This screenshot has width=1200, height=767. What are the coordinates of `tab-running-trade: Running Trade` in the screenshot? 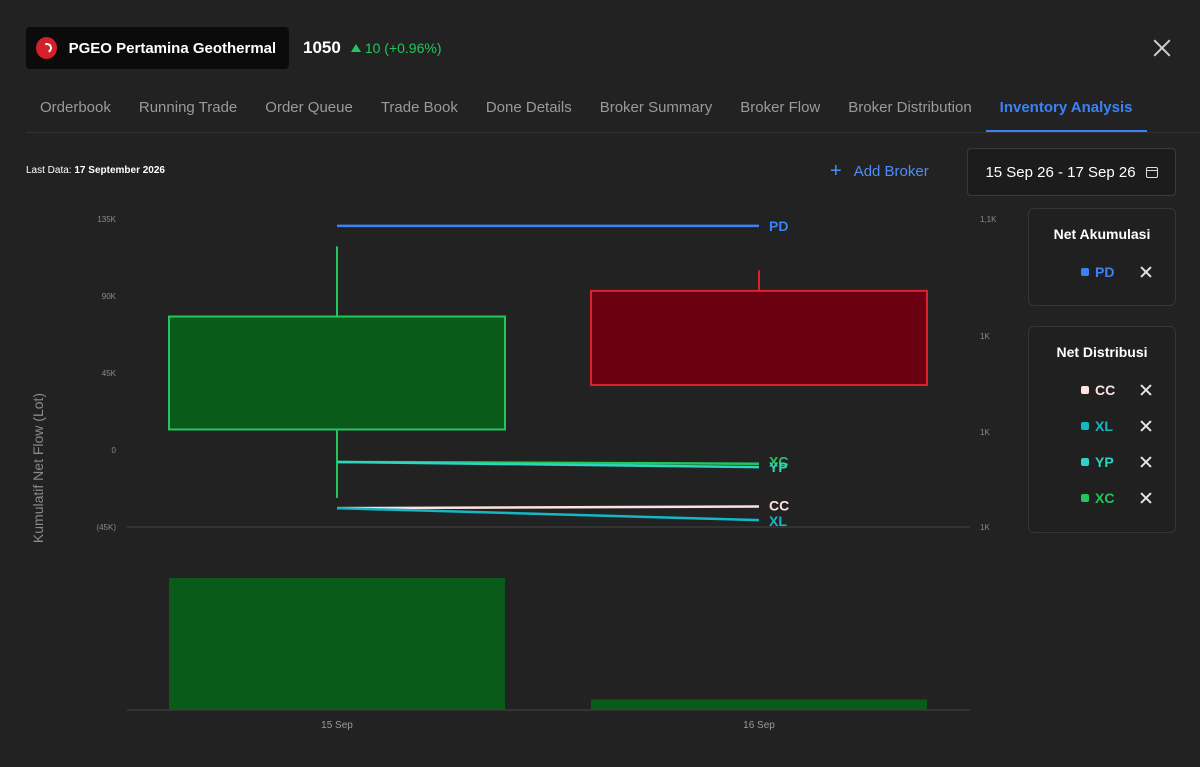 It's located at (188, 109).